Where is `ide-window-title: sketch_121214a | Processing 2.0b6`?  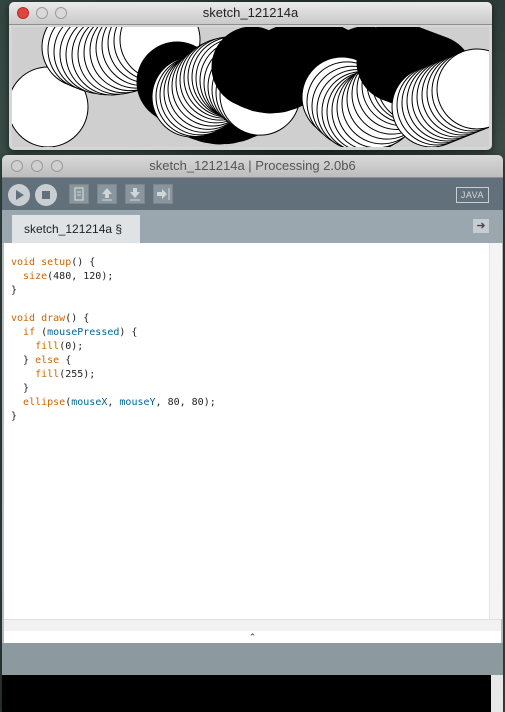
ide-window-title: sketch_121214a | Processing 2.0b6 is located at coordinates (252, 165).